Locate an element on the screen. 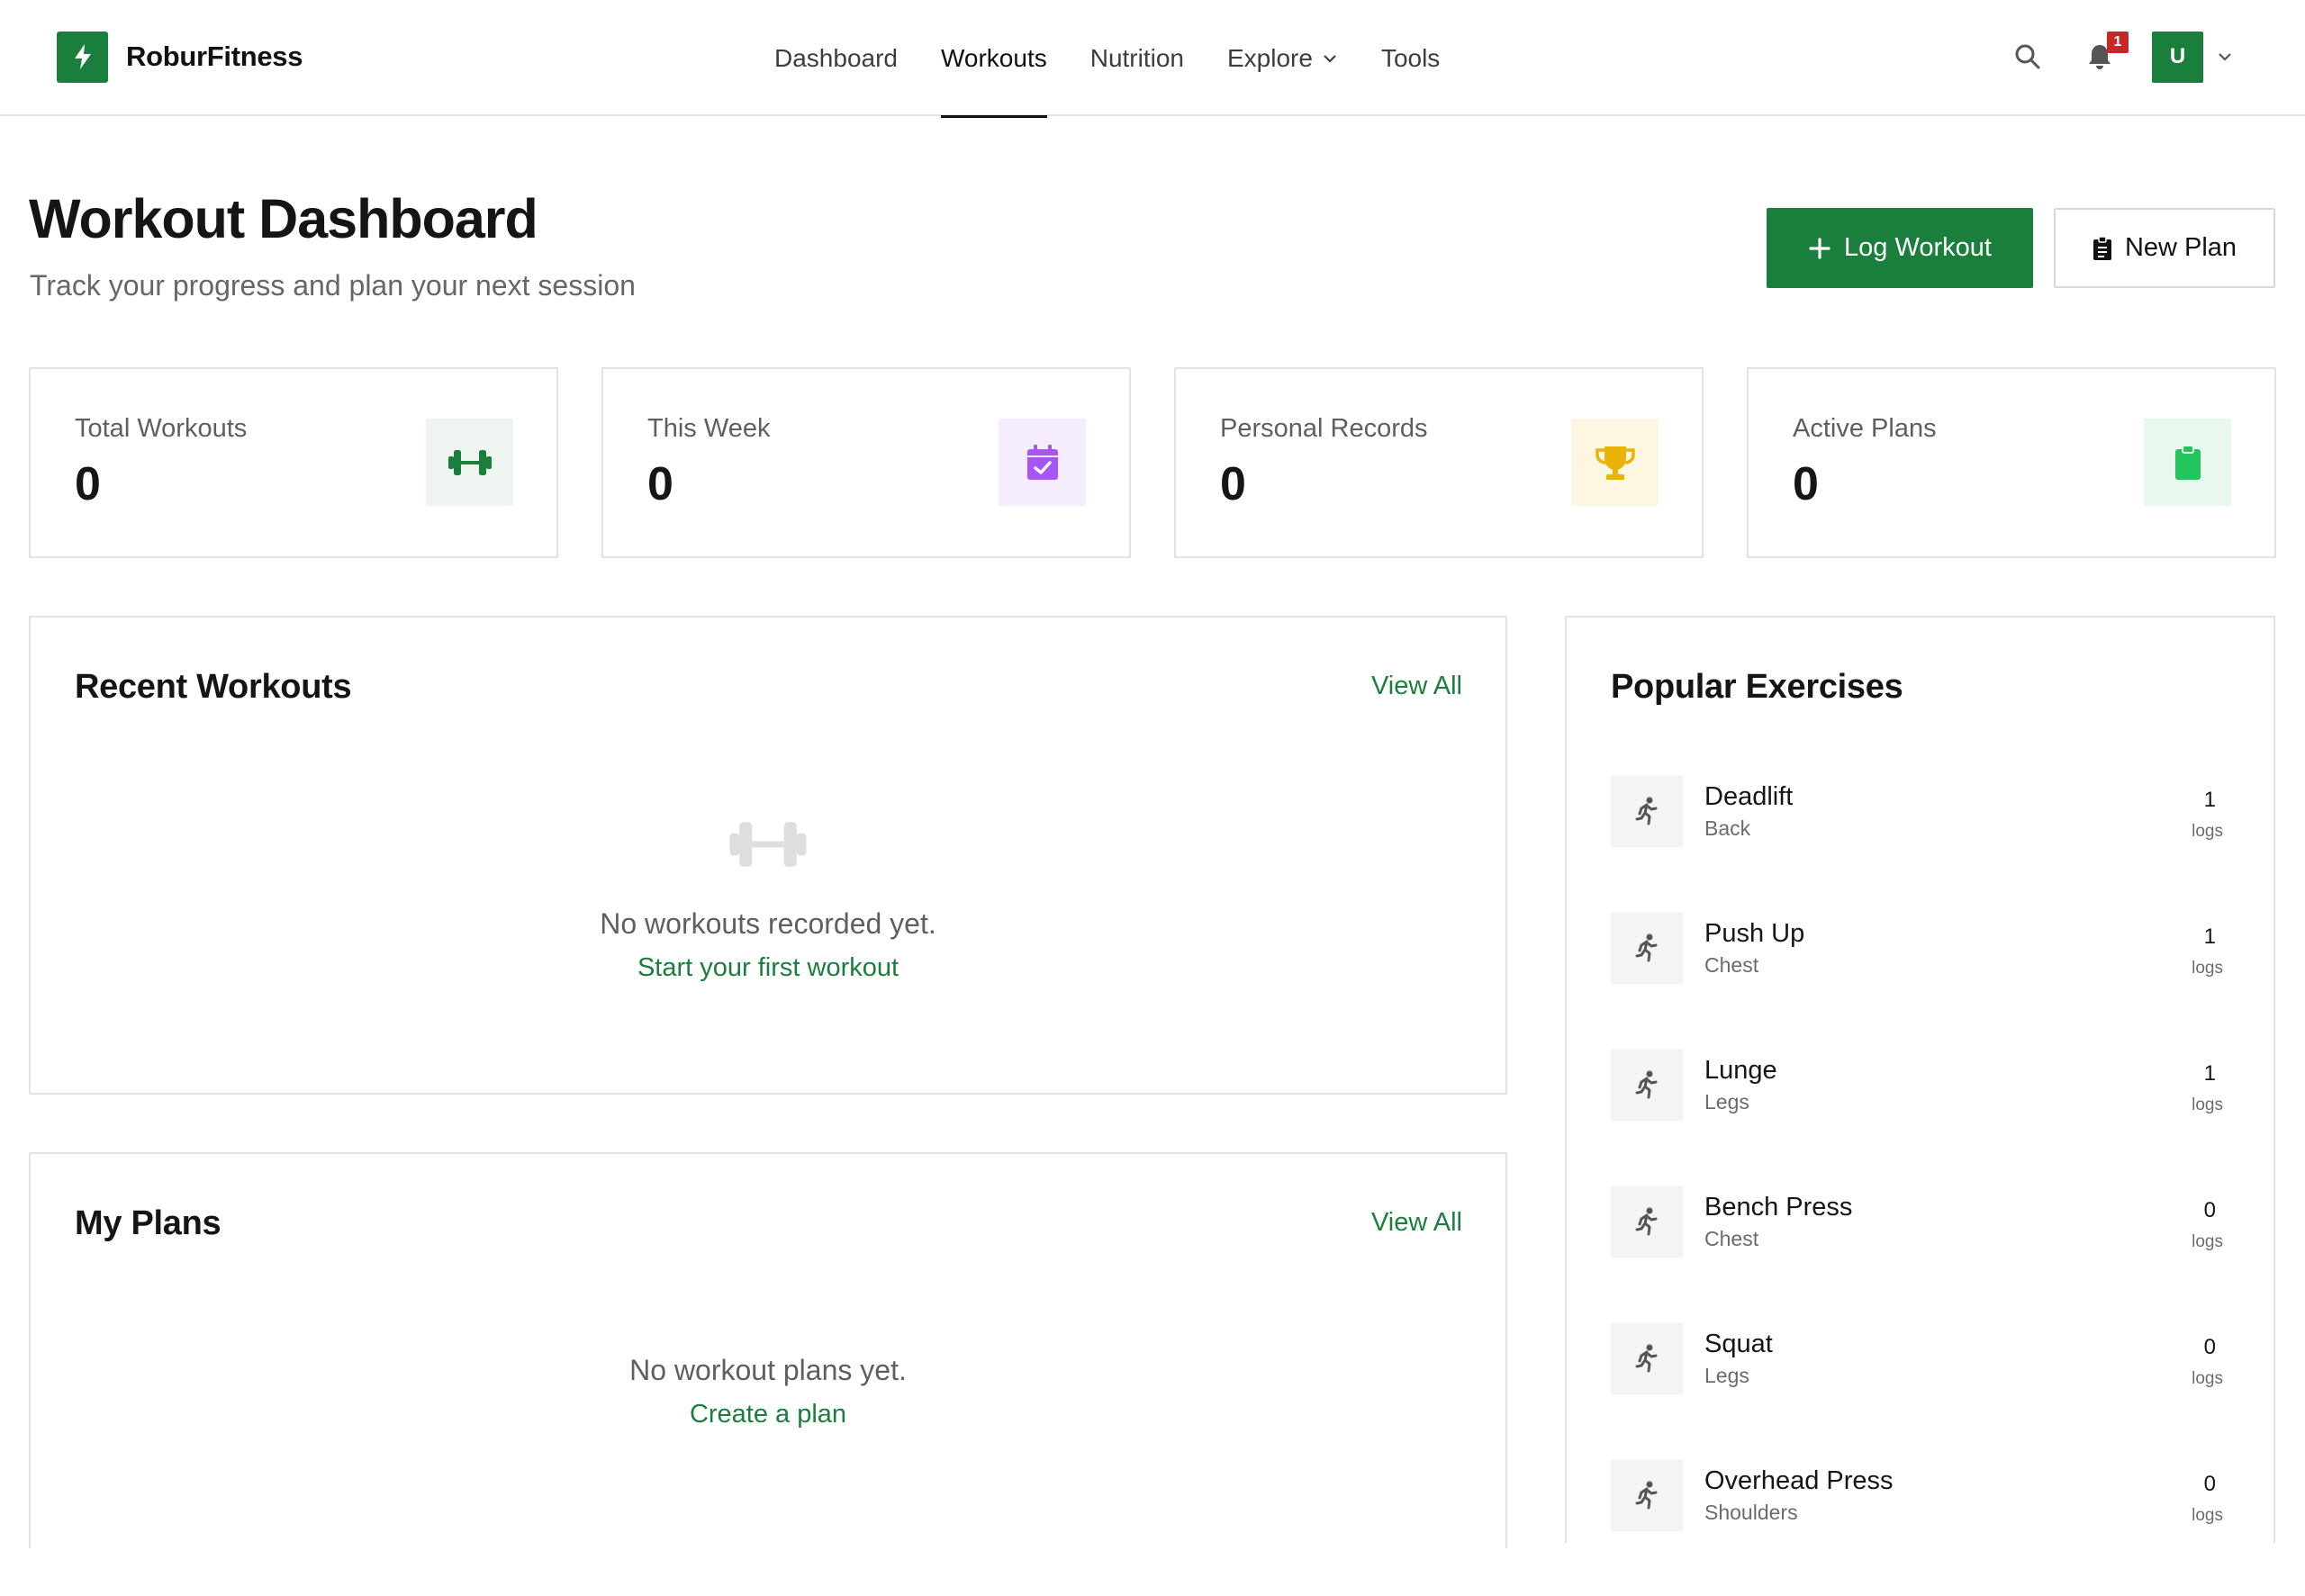 Image resolution: width=2305 pixels, height=1596 pixels. new-plan-label: New Plan is located at coordinates (2180, 247).